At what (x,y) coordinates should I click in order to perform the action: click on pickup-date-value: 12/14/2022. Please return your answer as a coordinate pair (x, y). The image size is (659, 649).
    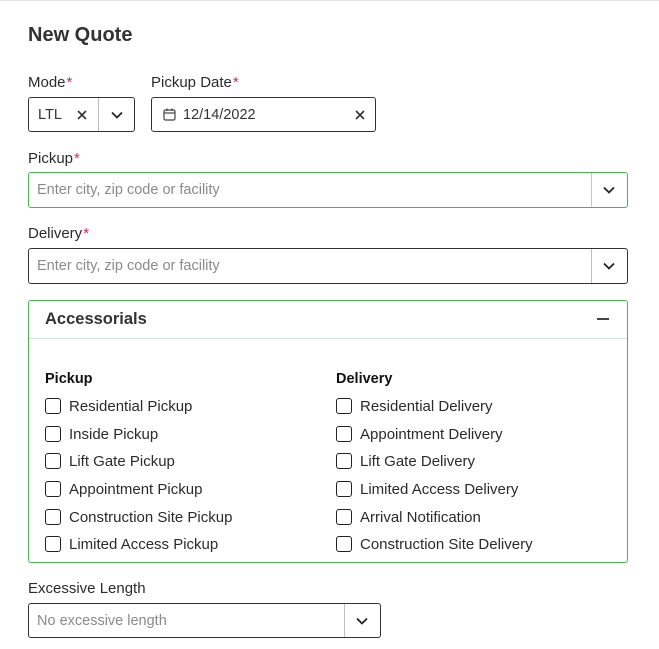
    Looking at the image, I should click on (219, 114).